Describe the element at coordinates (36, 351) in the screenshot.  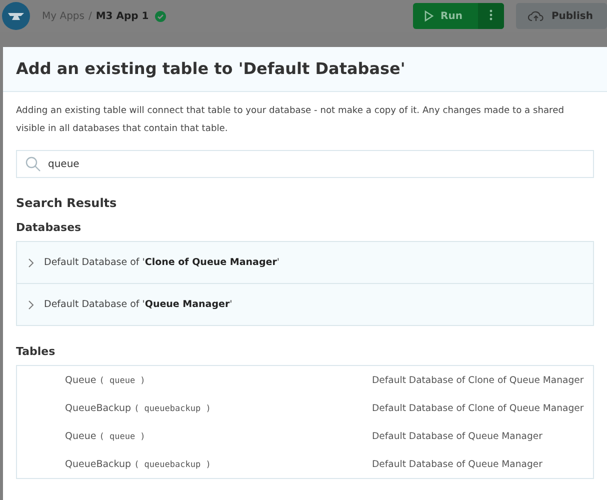
I see `section-heading: Tables` at that location.